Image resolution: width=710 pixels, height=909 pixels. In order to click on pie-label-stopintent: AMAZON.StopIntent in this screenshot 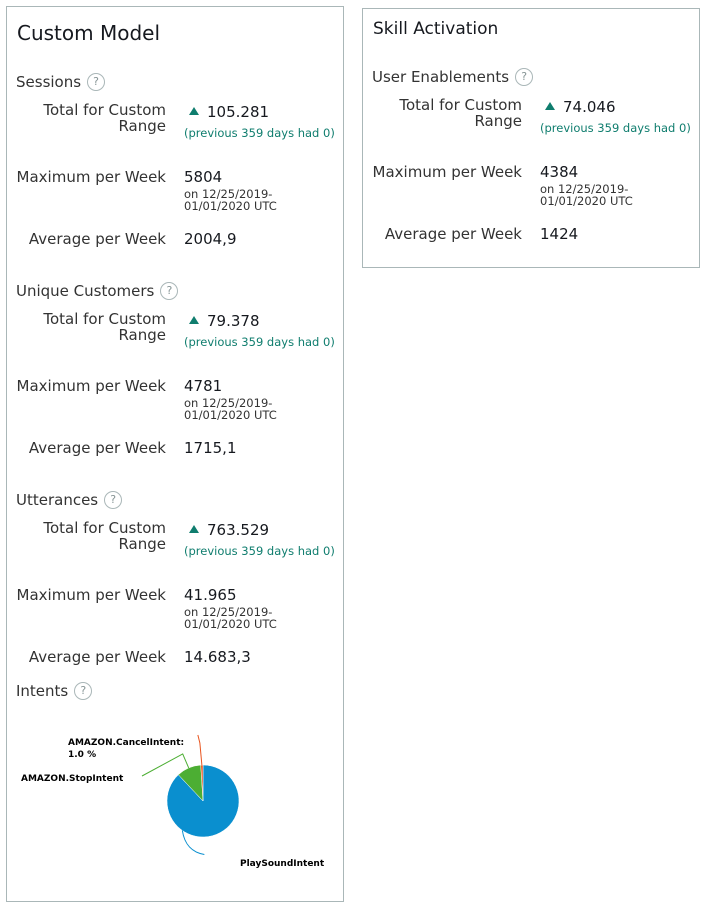, I will do `click(72, 779)`.